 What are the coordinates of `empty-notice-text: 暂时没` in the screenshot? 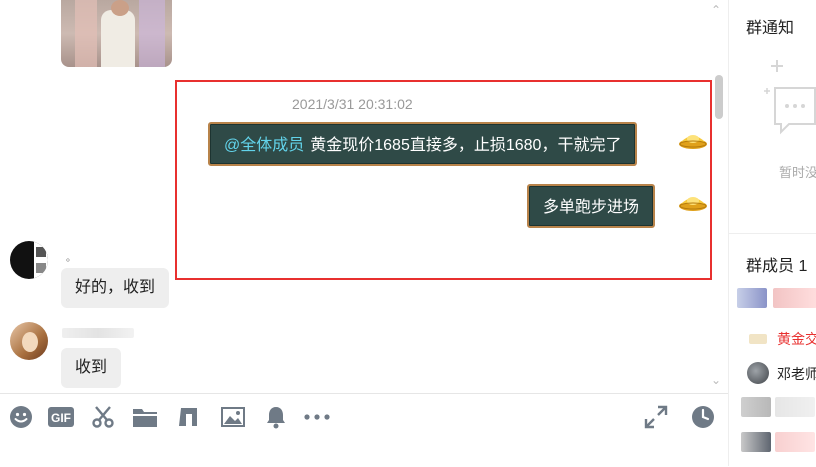 It's located at (797, 172).